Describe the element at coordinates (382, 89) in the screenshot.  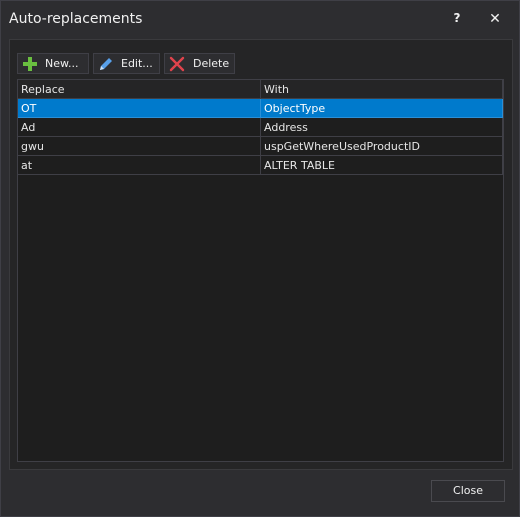
I see `column-header-with: With` at that location.